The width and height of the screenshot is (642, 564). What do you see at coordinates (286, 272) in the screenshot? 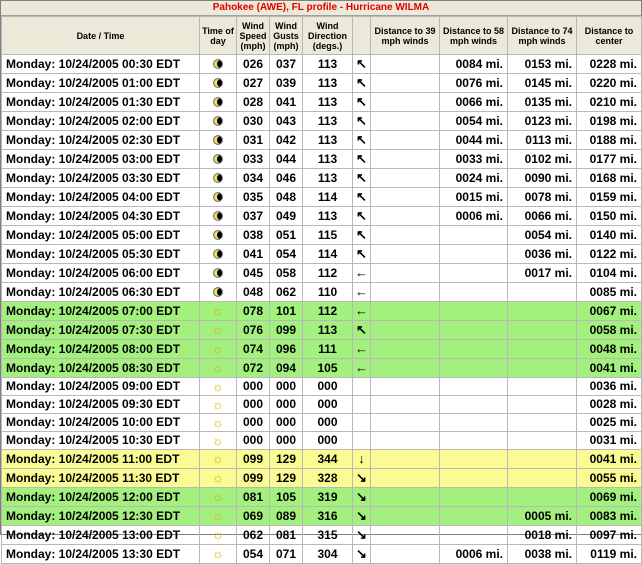
I see `wind-gusts-cell-value: 058` at bounding box center [286, 272].